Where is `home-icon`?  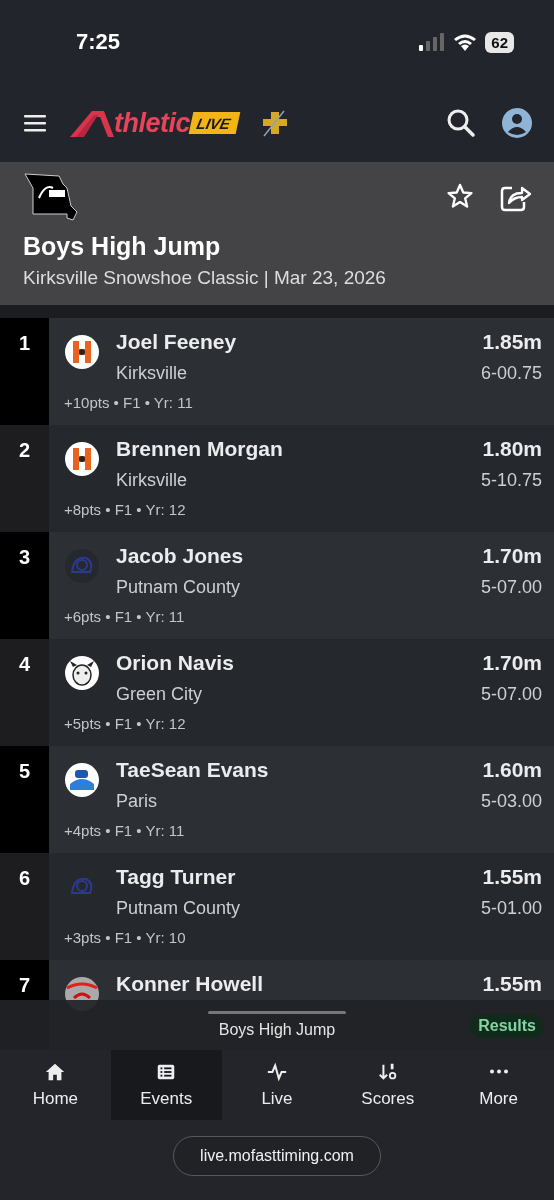 home-icon is located at coordinates (55, 1072).